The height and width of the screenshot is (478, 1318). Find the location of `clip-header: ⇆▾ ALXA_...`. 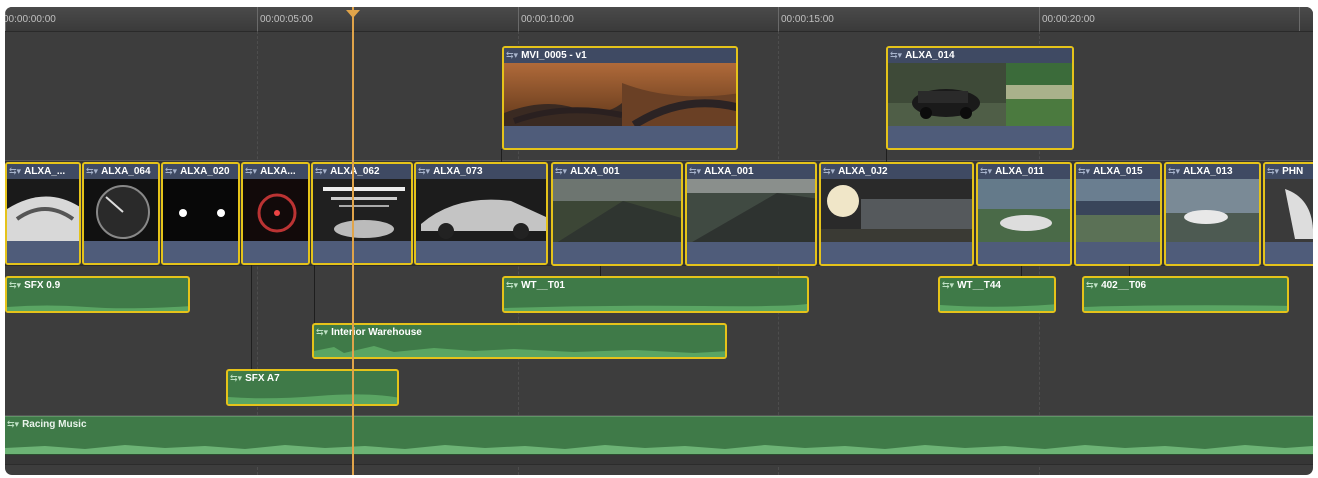

clip-header: ⇆▾ ALXA_... is located at coordinates (43, 171).